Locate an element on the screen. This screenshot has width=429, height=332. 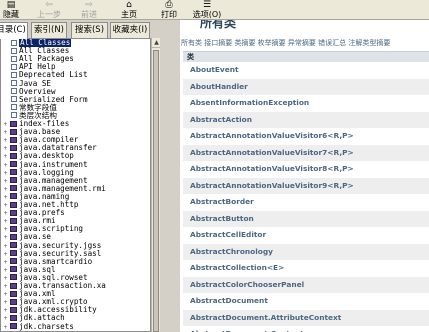
table-header: 类 is located at coordinates (306, 56).